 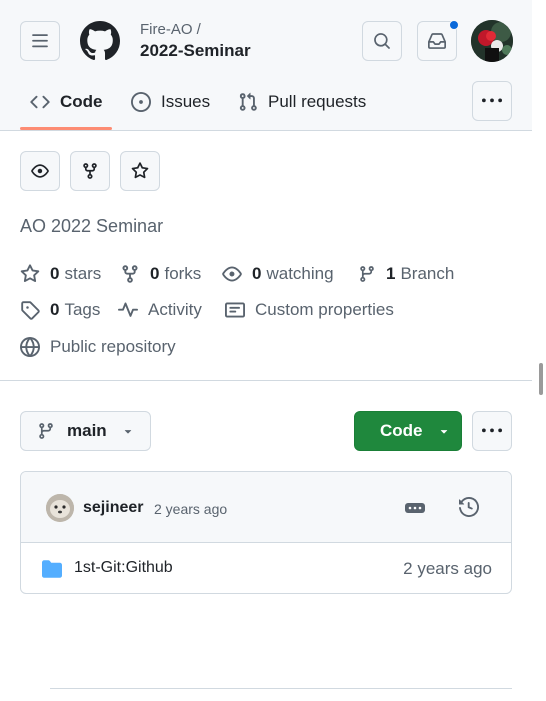 I want to click on code-icon, so click(x=40, y=102).